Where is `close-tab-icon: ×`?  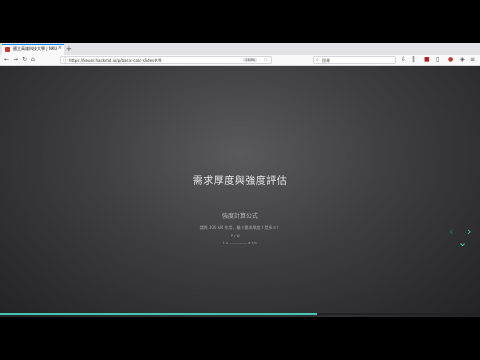
close-tab-icon: × is located at coordinates (60, 48).